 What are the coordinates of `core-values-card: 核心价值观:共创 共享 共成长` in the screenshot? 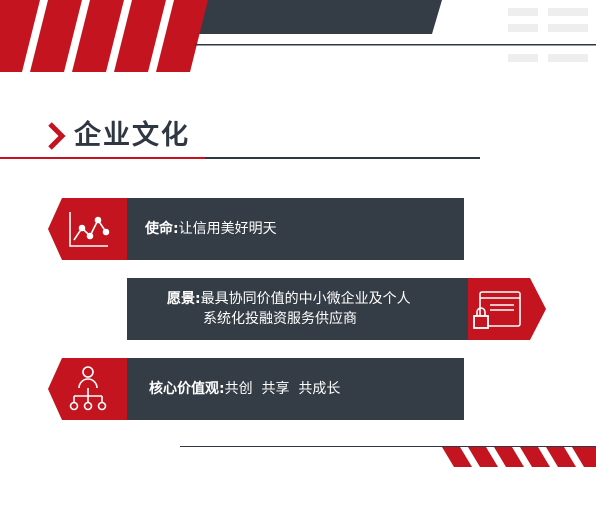 It's located at (295, 389).